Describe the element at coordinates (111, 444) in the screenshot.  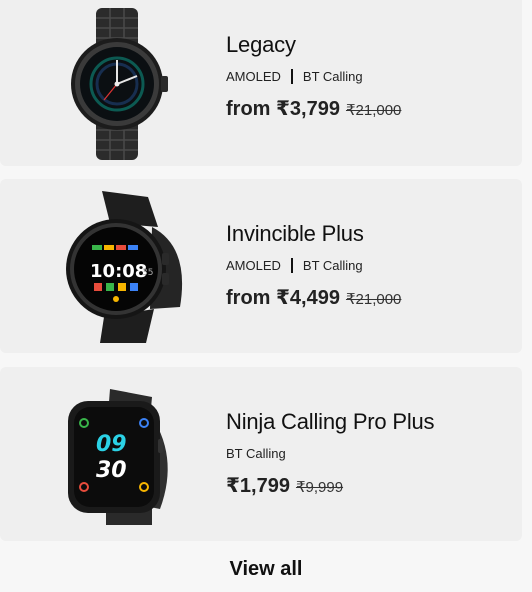
I see `svg-text: 09` at that location.